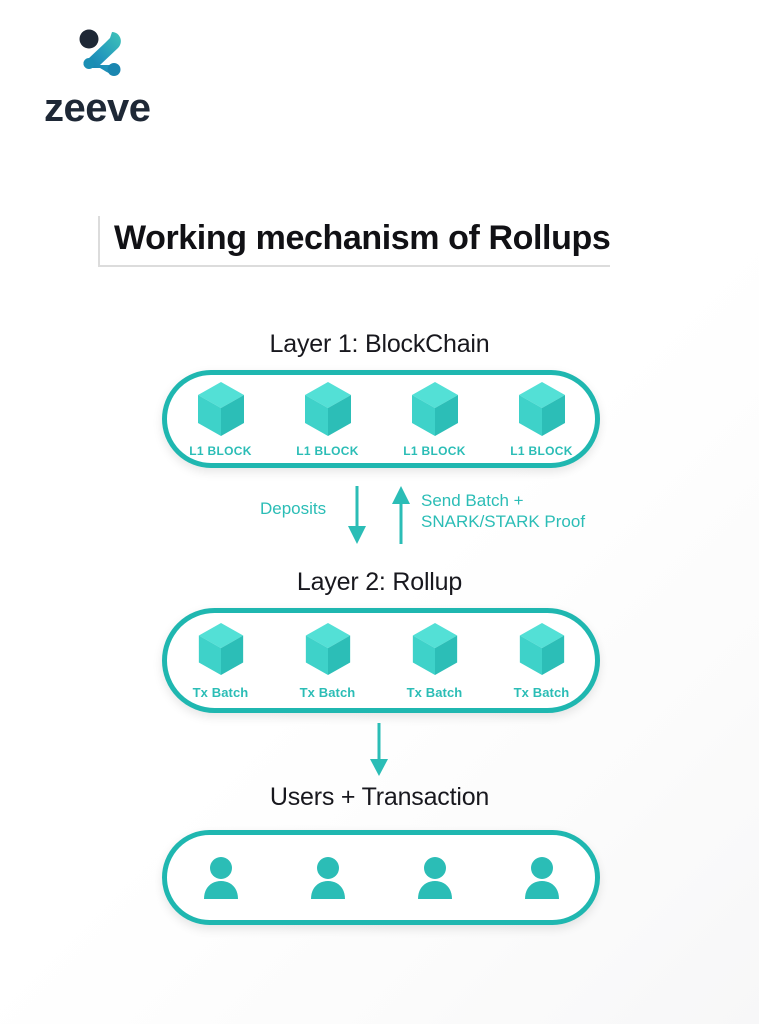 The height and width of the screenshot is (1024, 759). I want to click on brand-logo: zeeve, so click(144, 77).